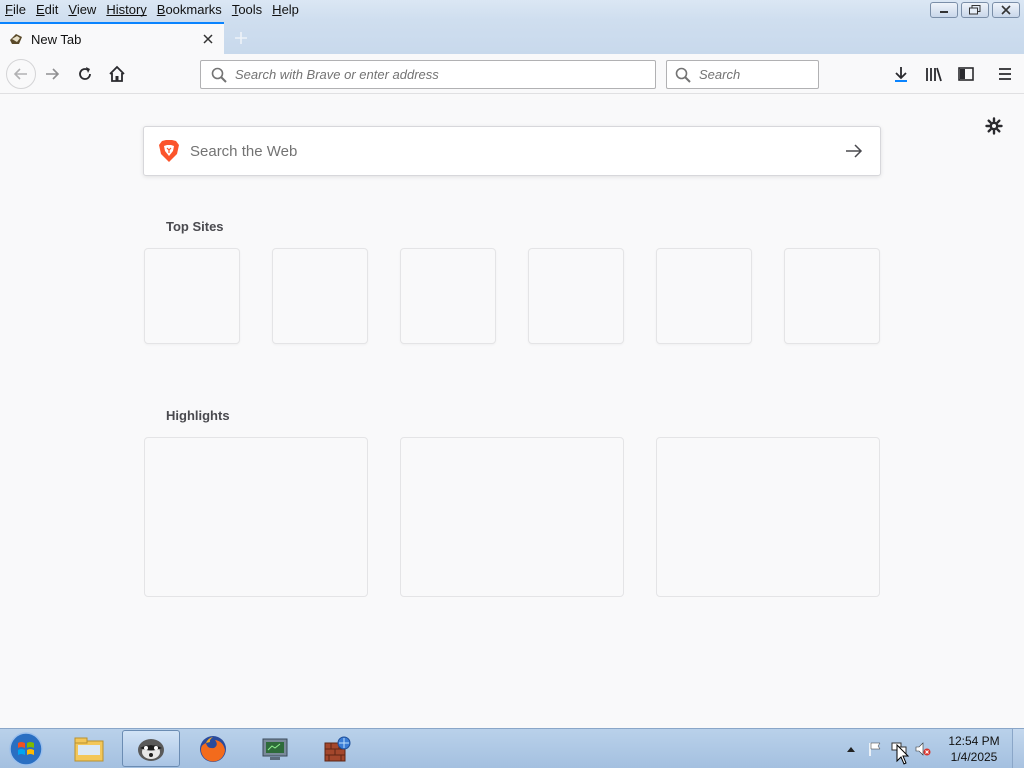 The image size is (1024, 768). I want to click on home-icon, so click(117, 73).